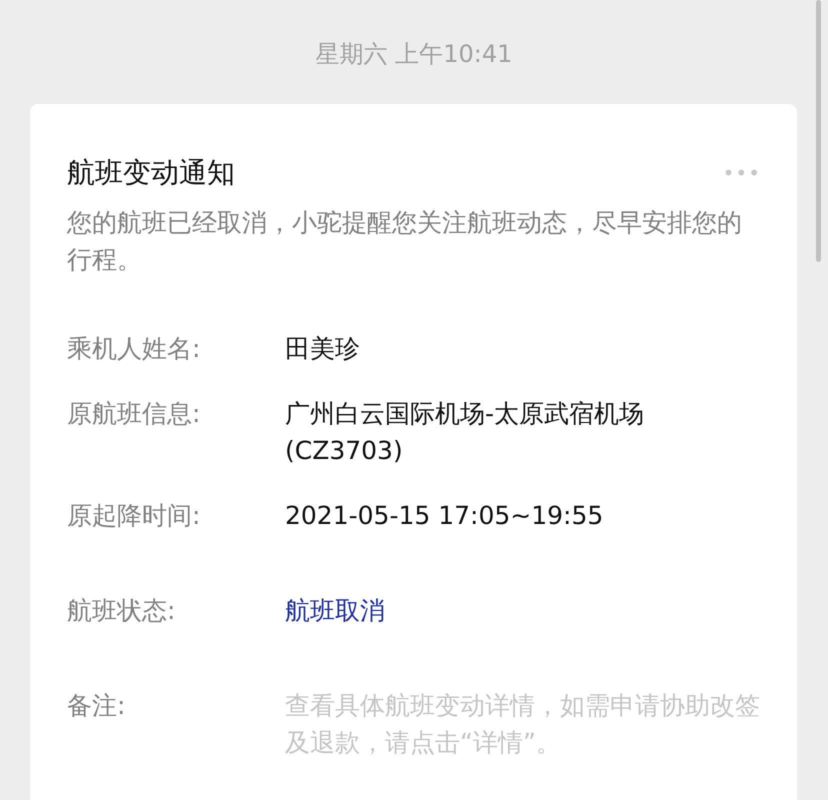 Image resolution: width=828 pixels, height=800 pixels. I want to click on field-value: 田美珍, so click(323, 349).